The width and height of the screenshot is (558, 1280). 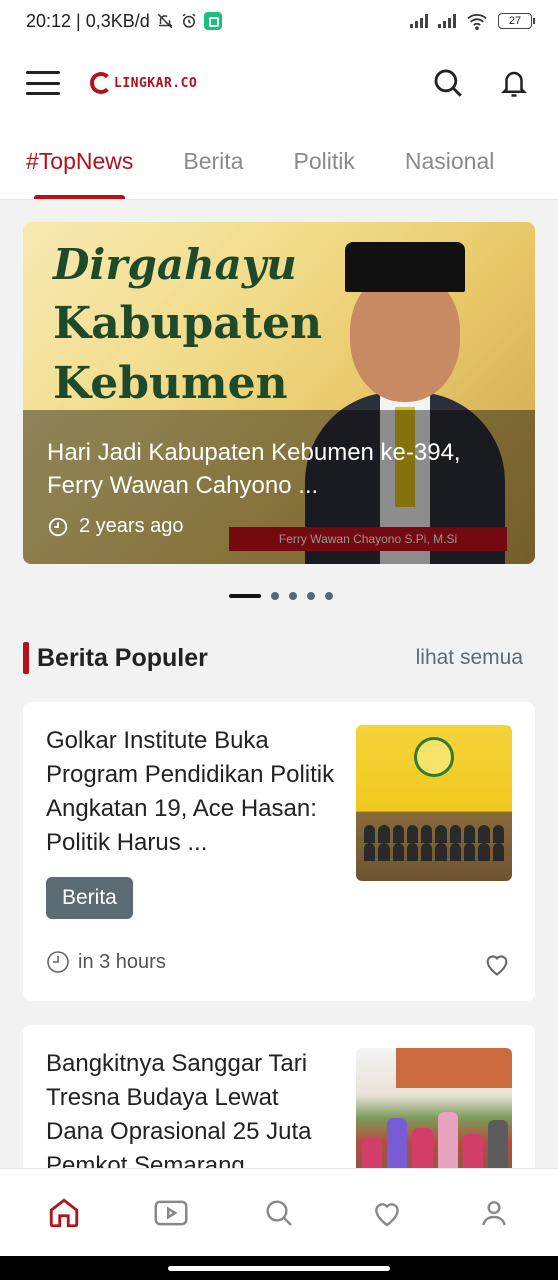 I want to click on category-tabs: #TopNews Berita Politik Nasional, so click(x=279, y=162).